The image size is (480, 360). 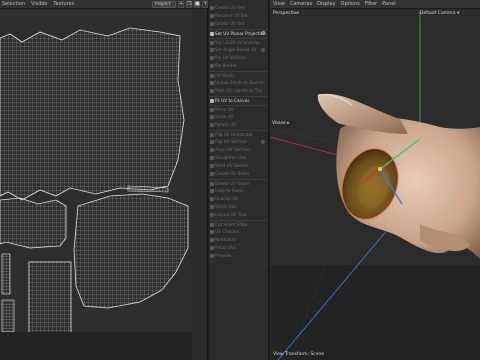 I want to click on uv-set-dropdown: Project, so click(x=164, y=4).